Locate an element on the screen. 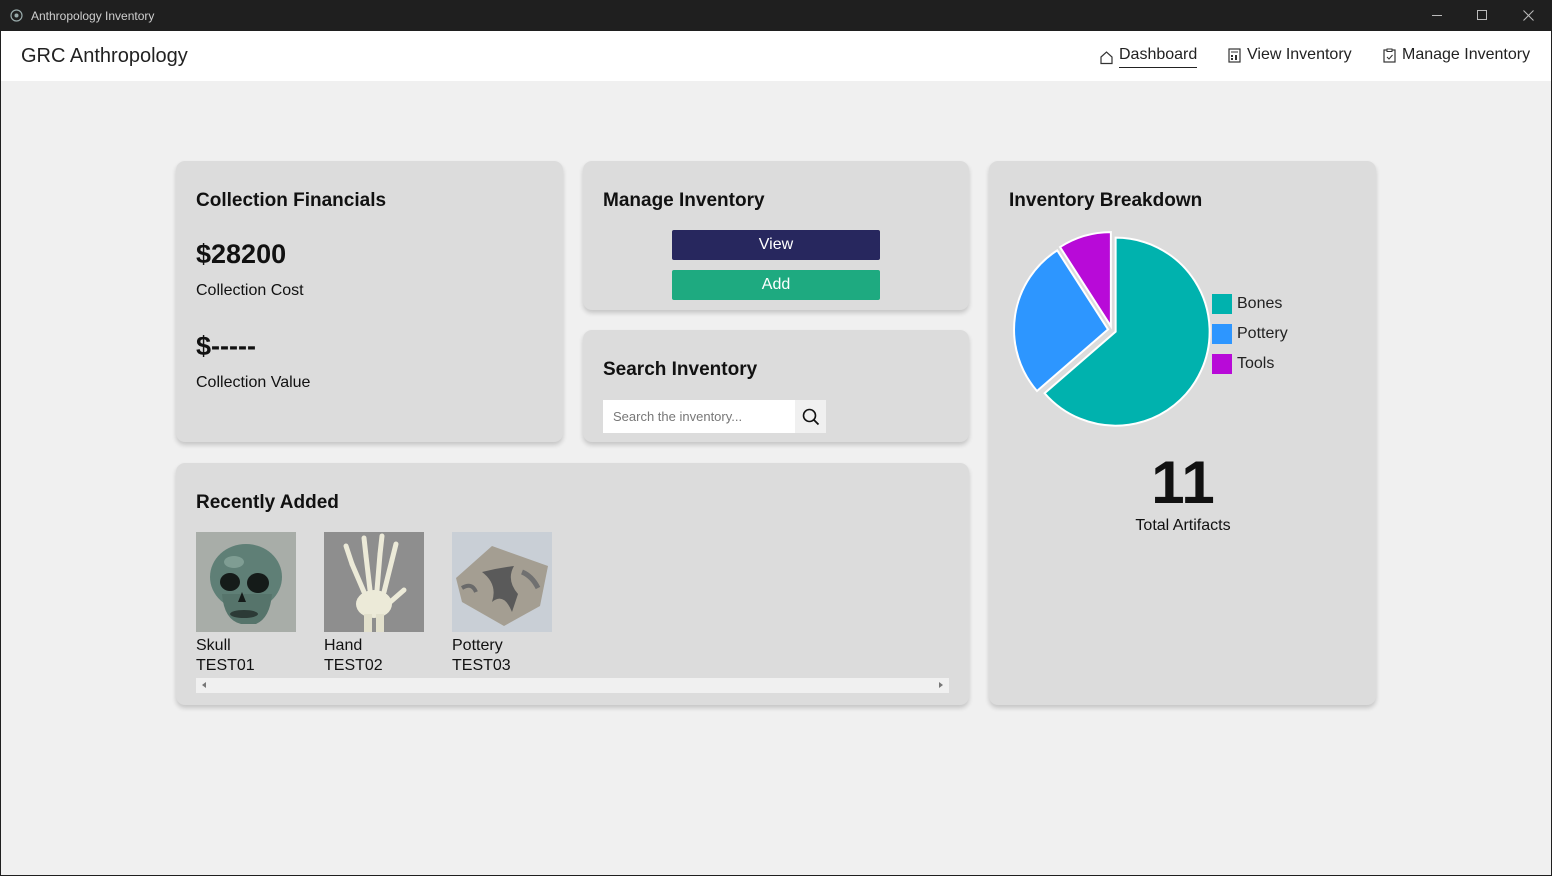 This screenshot has width=1552, height=876. nav-manage-inventory-label: Manage Inventory is located at coordinates (1466, 54).